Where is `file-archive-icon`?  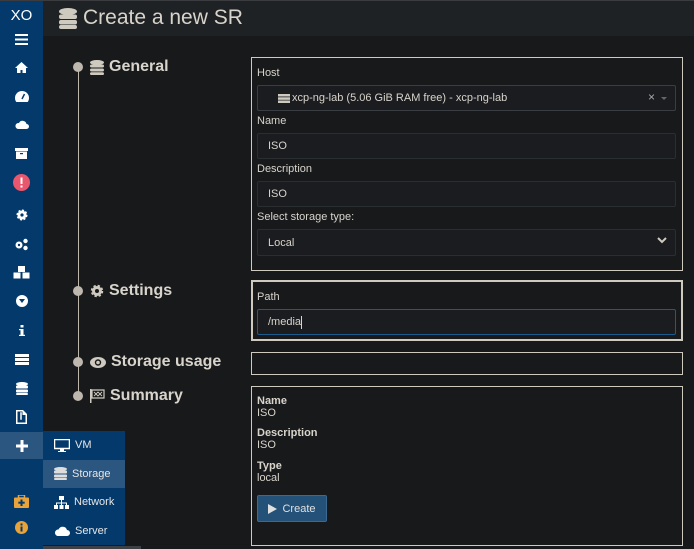 file-archive-icon is located at coordinates (21, 417).